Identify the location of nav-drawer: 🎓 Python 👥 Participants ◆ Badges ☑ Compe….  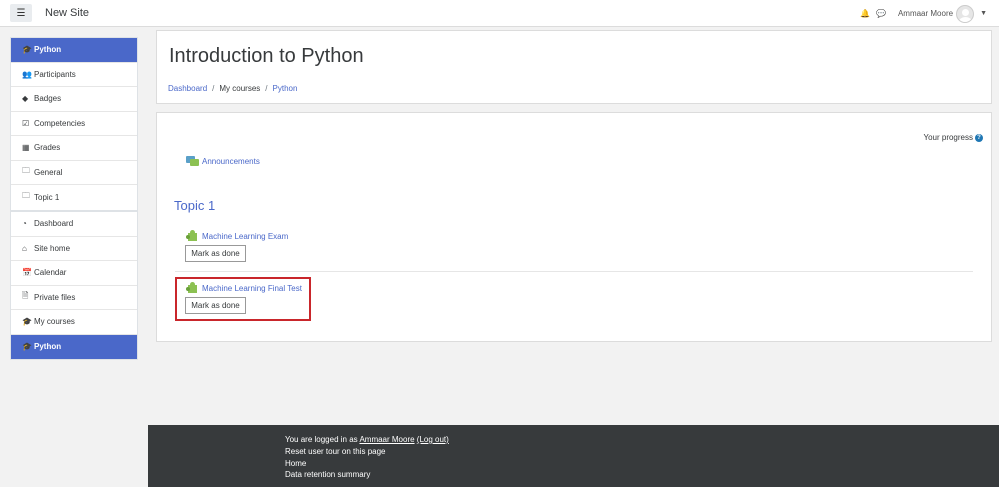
(74, 257).